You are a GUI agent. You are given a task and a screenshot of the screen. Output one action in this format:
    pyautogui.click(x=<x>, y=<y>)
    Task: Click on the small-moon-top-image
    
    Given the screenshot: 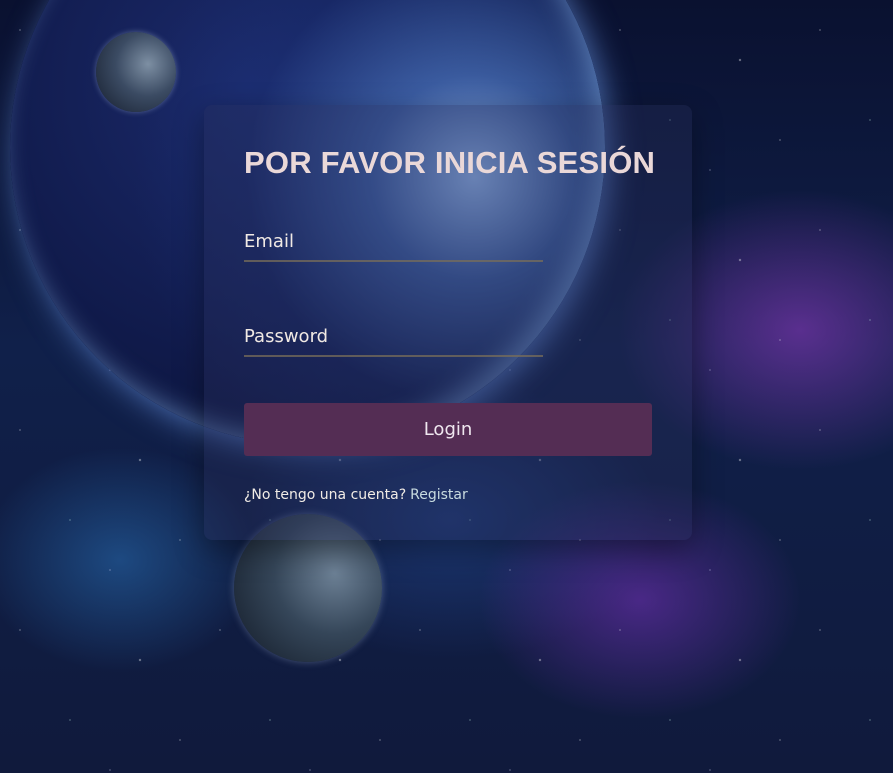 What is the action you would take?
    pyautogui.click(x=136, y=72)
    